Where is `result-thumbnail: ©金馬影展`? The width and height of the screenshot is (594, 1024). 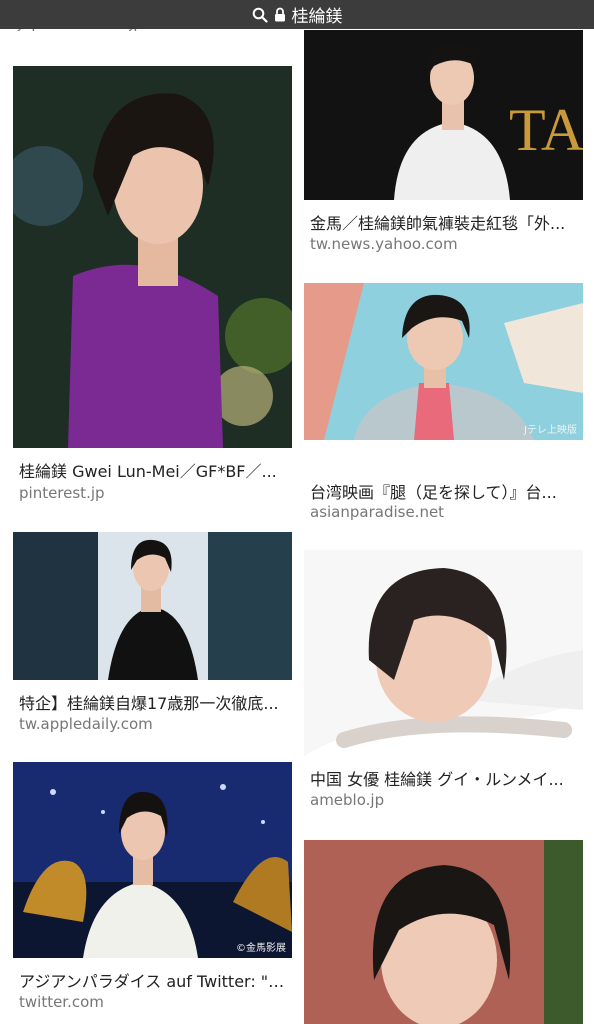 result-thumbnail: ©金馬影展 is located at coordinates (152, 860).